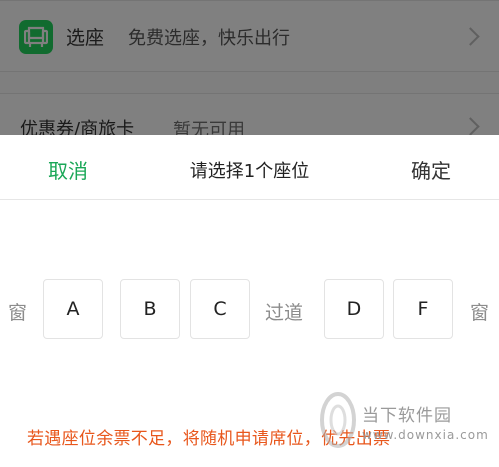 The width and height of the screenshot is (499, 467). Describe the element at coordinates (150, 309) in the screenshot. I see `seat-button-b: B` at that location.